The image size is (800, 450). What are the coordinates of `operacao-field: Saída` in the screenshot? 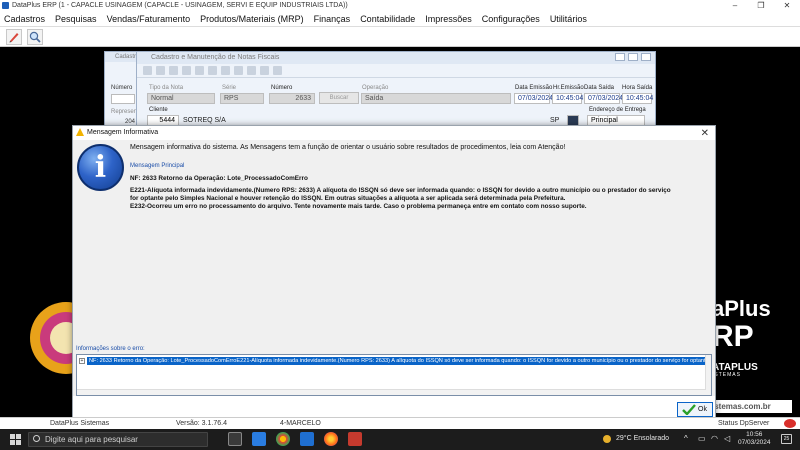 It's located at (436, 98).